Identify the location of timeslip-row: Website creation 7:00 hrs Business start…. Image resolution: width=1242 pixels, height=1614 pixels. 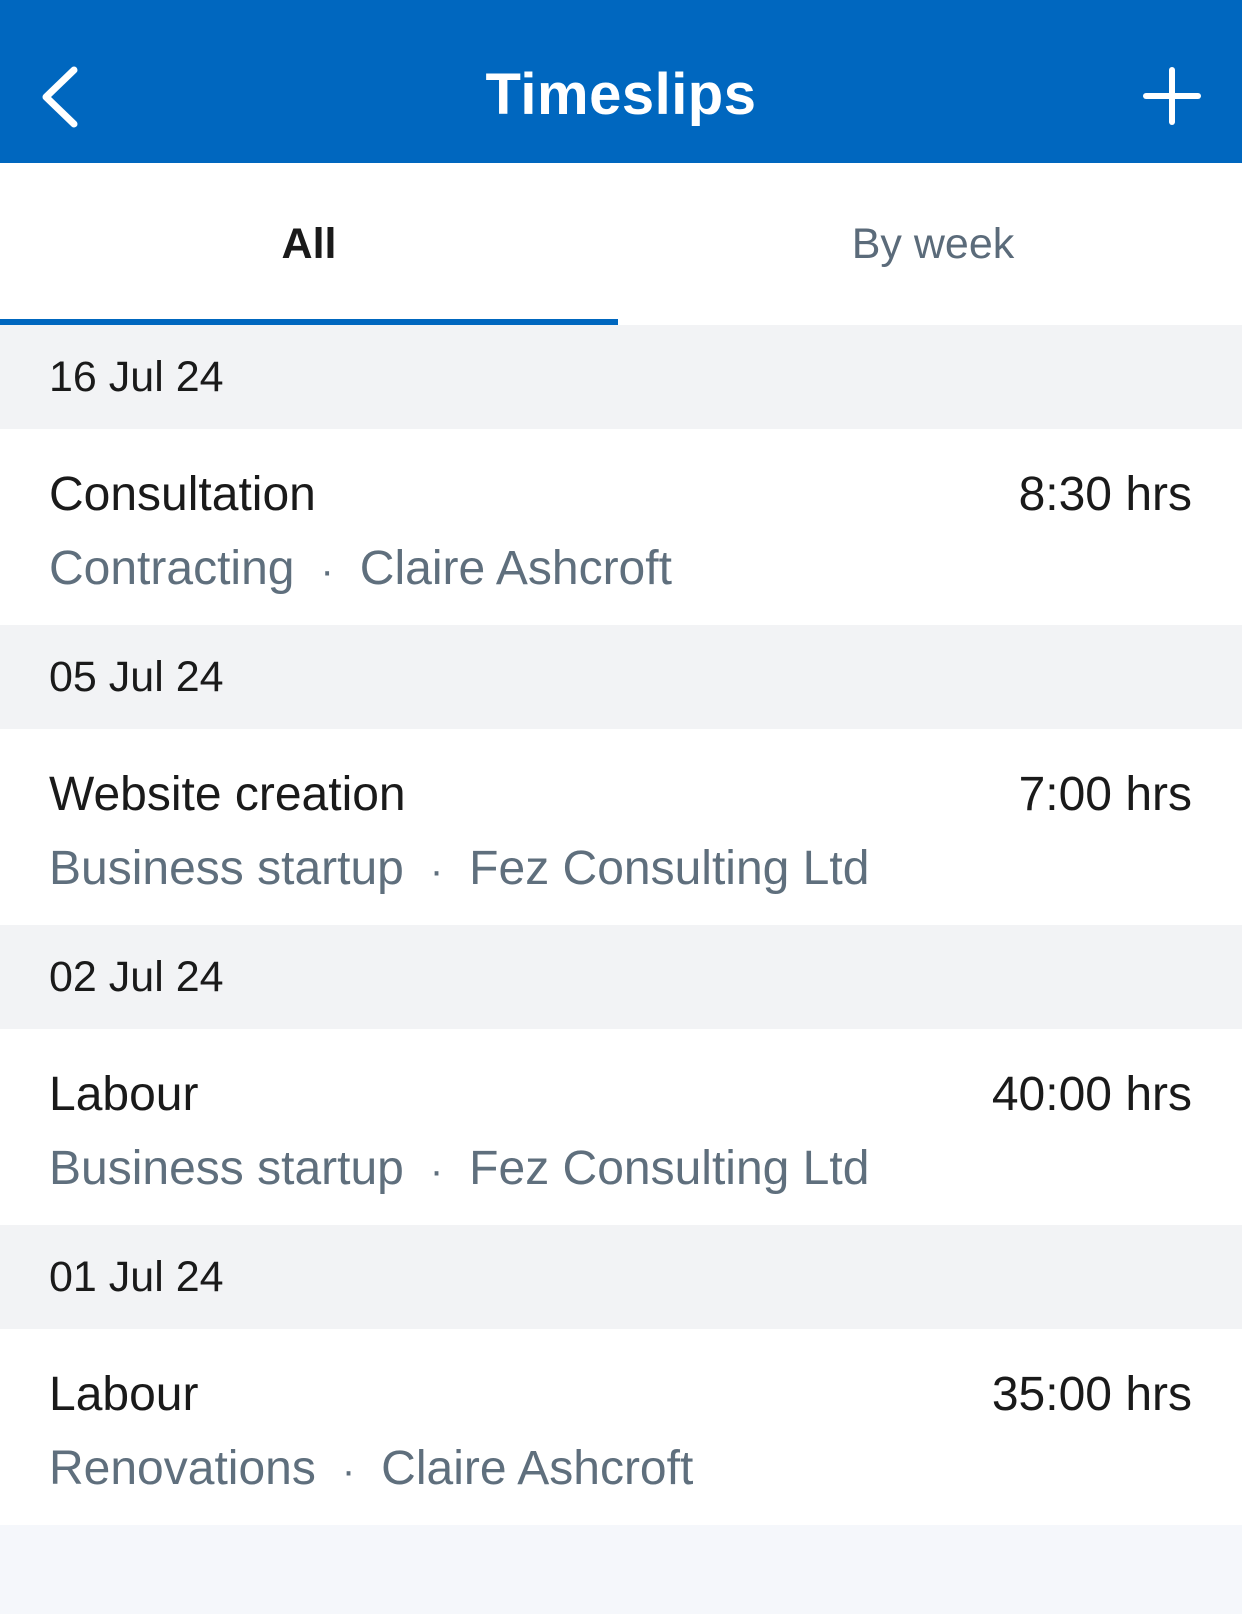
(621, 827).